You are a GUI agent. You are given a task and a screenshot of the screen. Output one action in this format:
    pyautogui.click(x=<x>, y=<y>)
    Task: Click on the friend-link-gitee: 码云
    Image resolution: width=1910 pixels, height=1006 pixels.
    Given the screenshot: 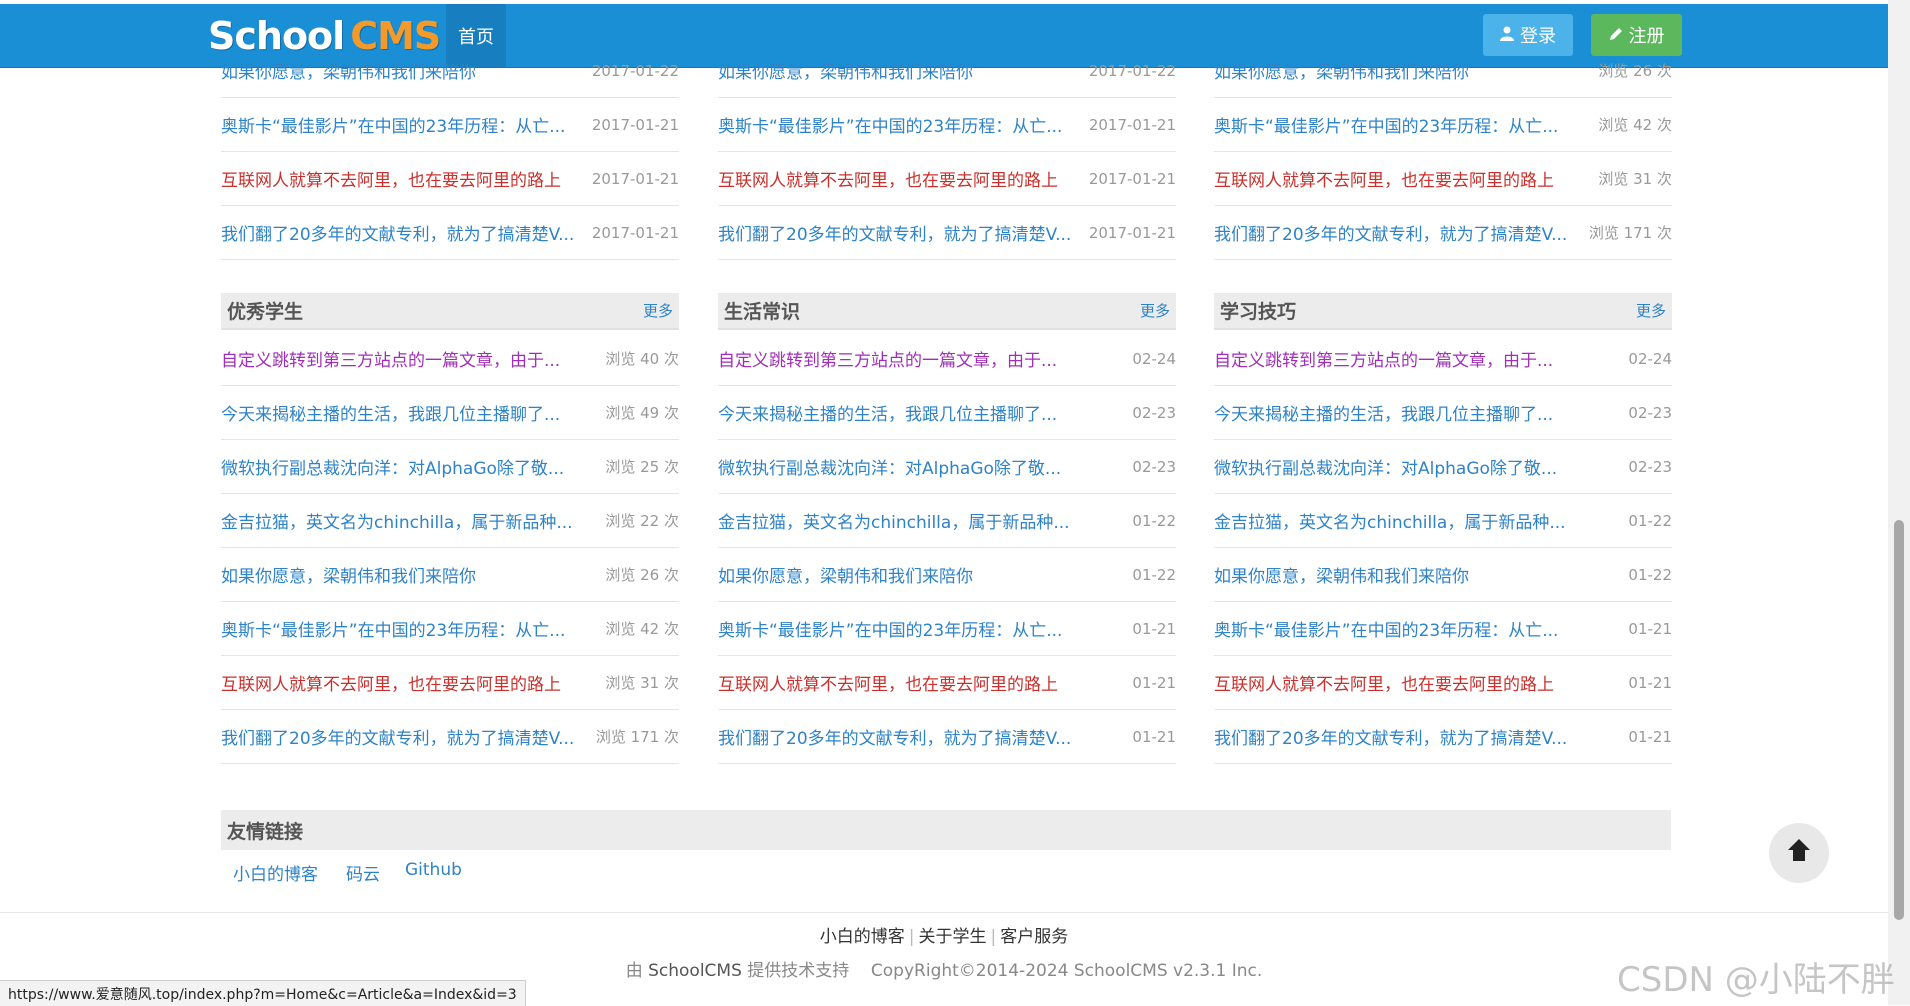 What is the action you would take?
    pyautogui.click(x=363, y=872)
    